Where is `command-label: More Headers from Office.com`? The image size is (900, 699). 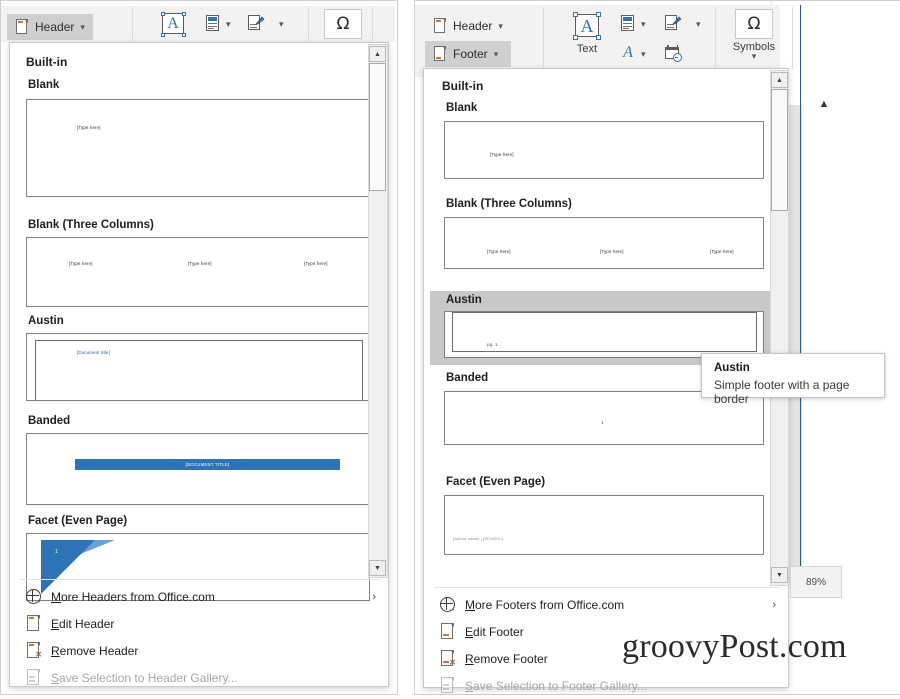 command-label: More Headers from Office.com is located at coordinates (133, 597).